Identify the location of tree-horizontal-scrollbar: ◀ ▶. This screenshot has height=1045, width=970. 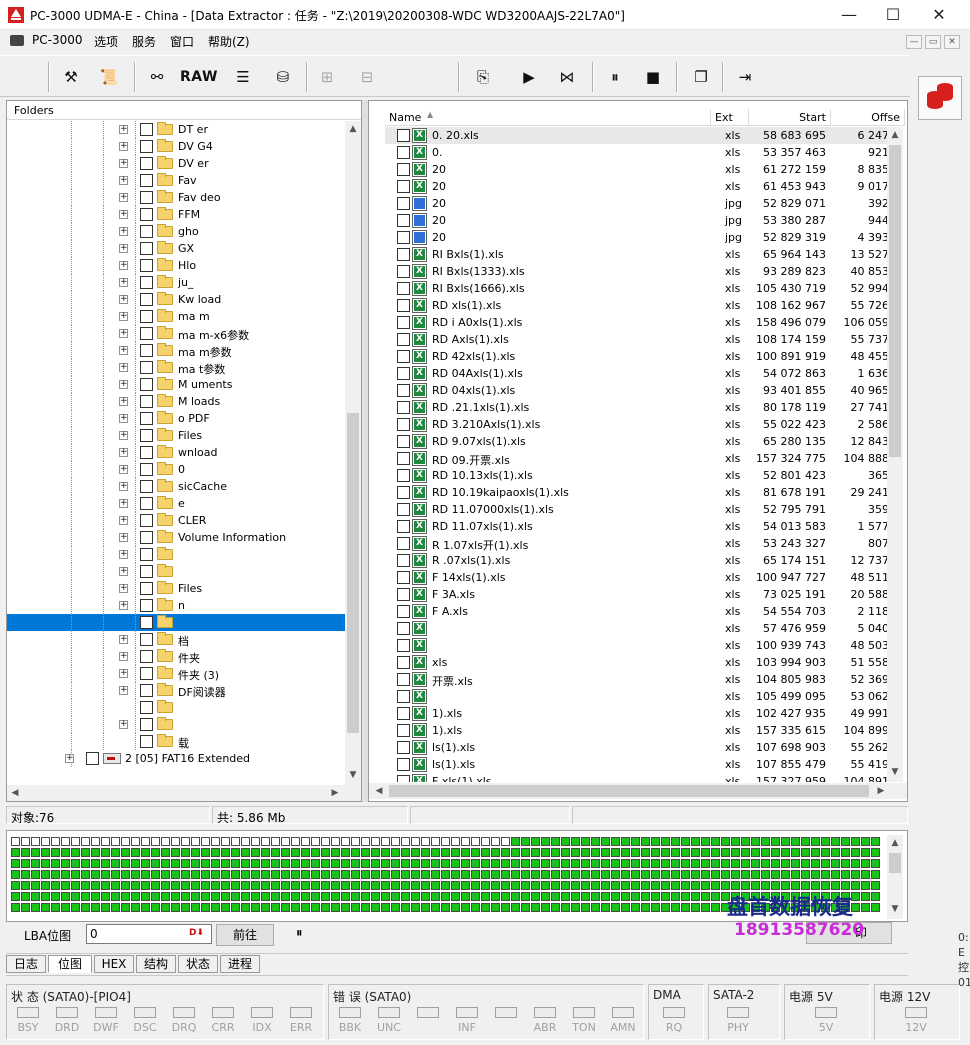
(184, 793).